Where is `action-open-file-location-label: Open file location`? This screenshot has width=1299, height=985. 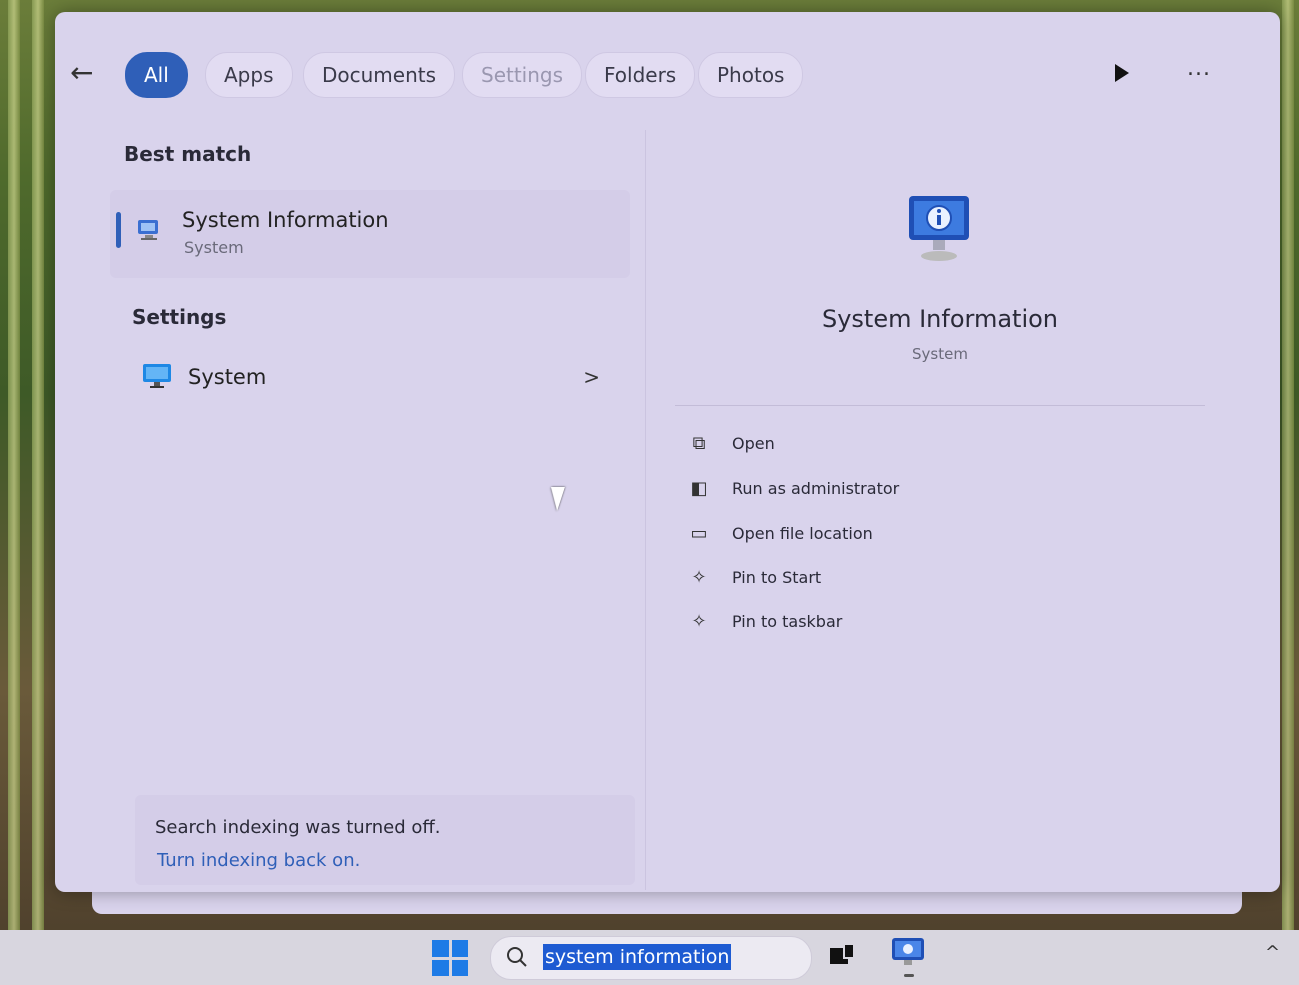
action-open-file-location-label: Open file location is located at coordinates (802, 533).